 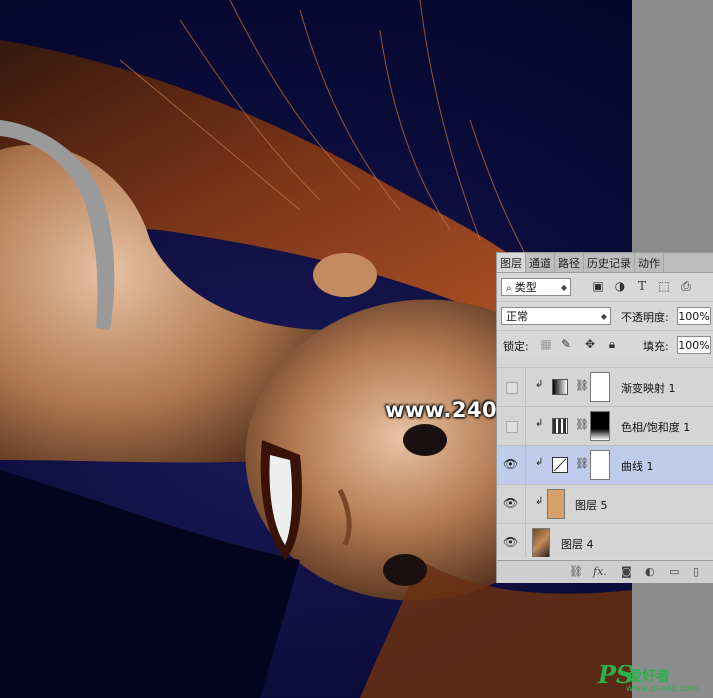 I want to click on layer-image-thumb, so click(x=541, y=542).